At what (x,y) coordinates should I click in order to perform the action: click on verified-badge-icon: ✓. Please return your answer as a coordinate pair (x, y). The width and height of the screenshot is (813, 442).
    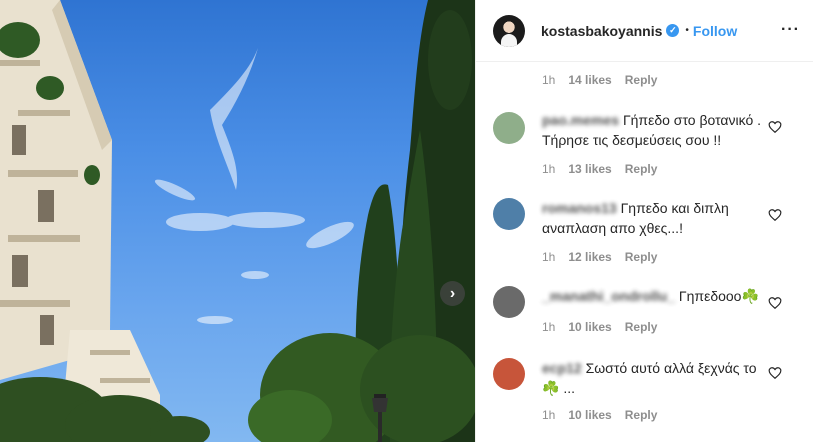
    Looking at the image, I should click on (673, 30).